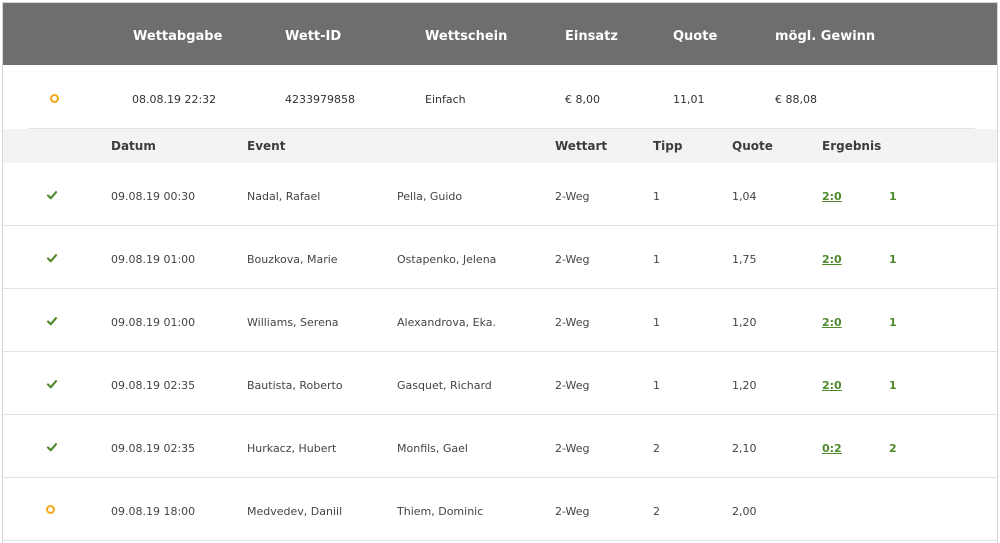 Image resolution: width=1000 pixels, height=543 pixels. What do you see at coordinates (689, 99) in the screenshot?
I see `summary-odds: 11,01` at bounding box center [689, 99].